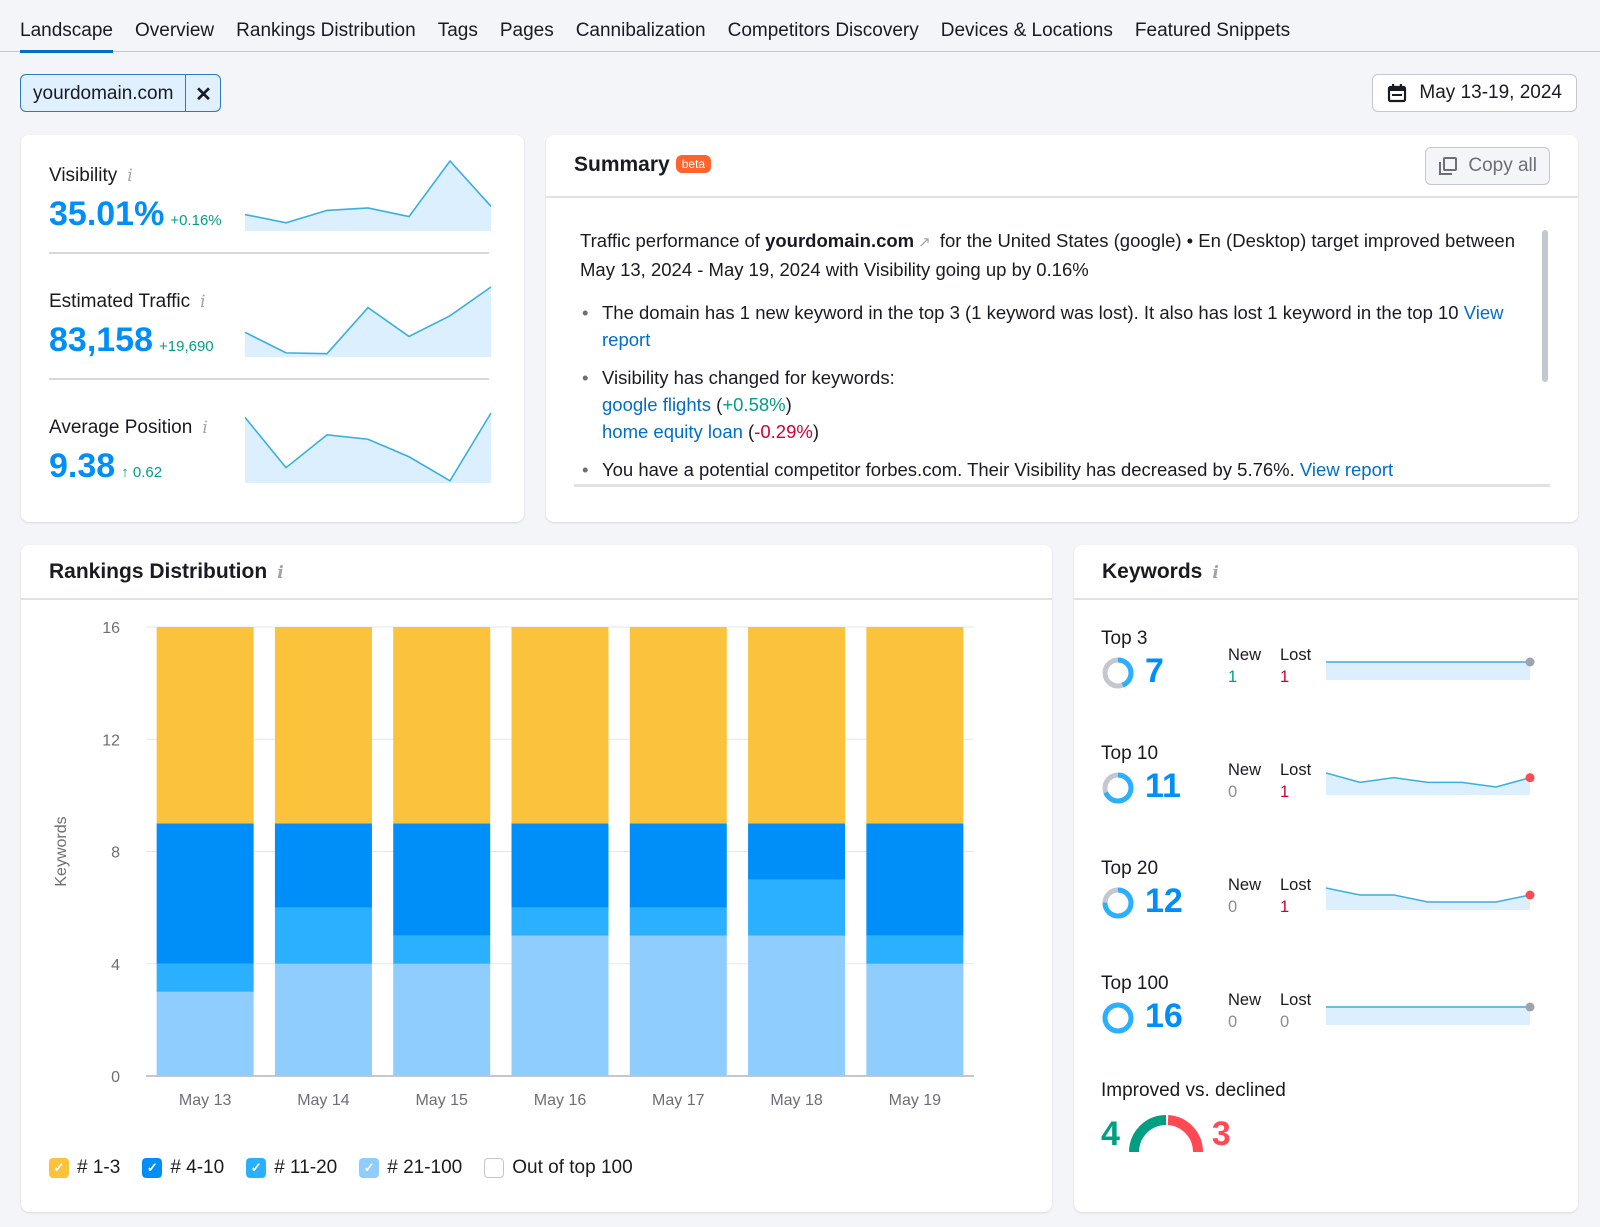 The height and width of the screenshot is (1227, 1600). I want to click on keyword-count: 7, so click(1154, 671).